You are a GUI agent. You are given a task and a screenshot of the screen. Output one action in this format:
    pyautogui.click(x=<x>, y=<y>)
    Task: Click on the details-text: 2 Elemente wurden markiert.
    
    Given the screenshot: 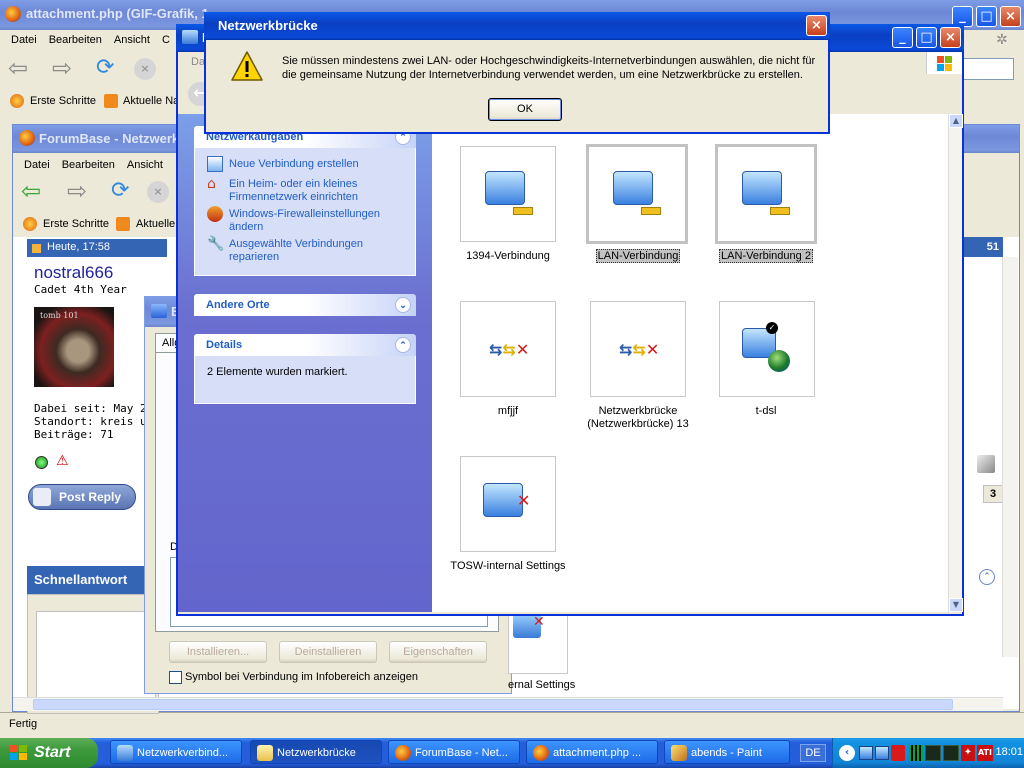 What is the action you would take?
    pyautogui.click(x=277, y=372)
    